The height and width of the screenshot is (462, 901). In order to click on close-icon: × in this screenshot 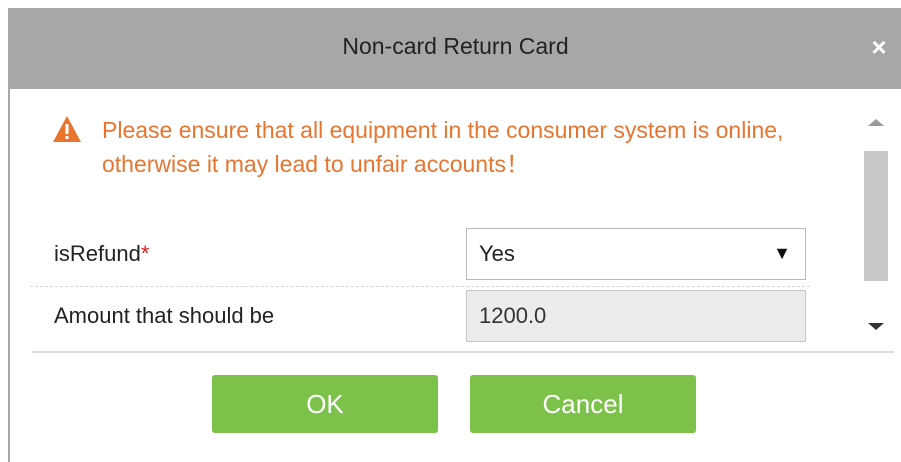, I will do `click(879, 47)`.